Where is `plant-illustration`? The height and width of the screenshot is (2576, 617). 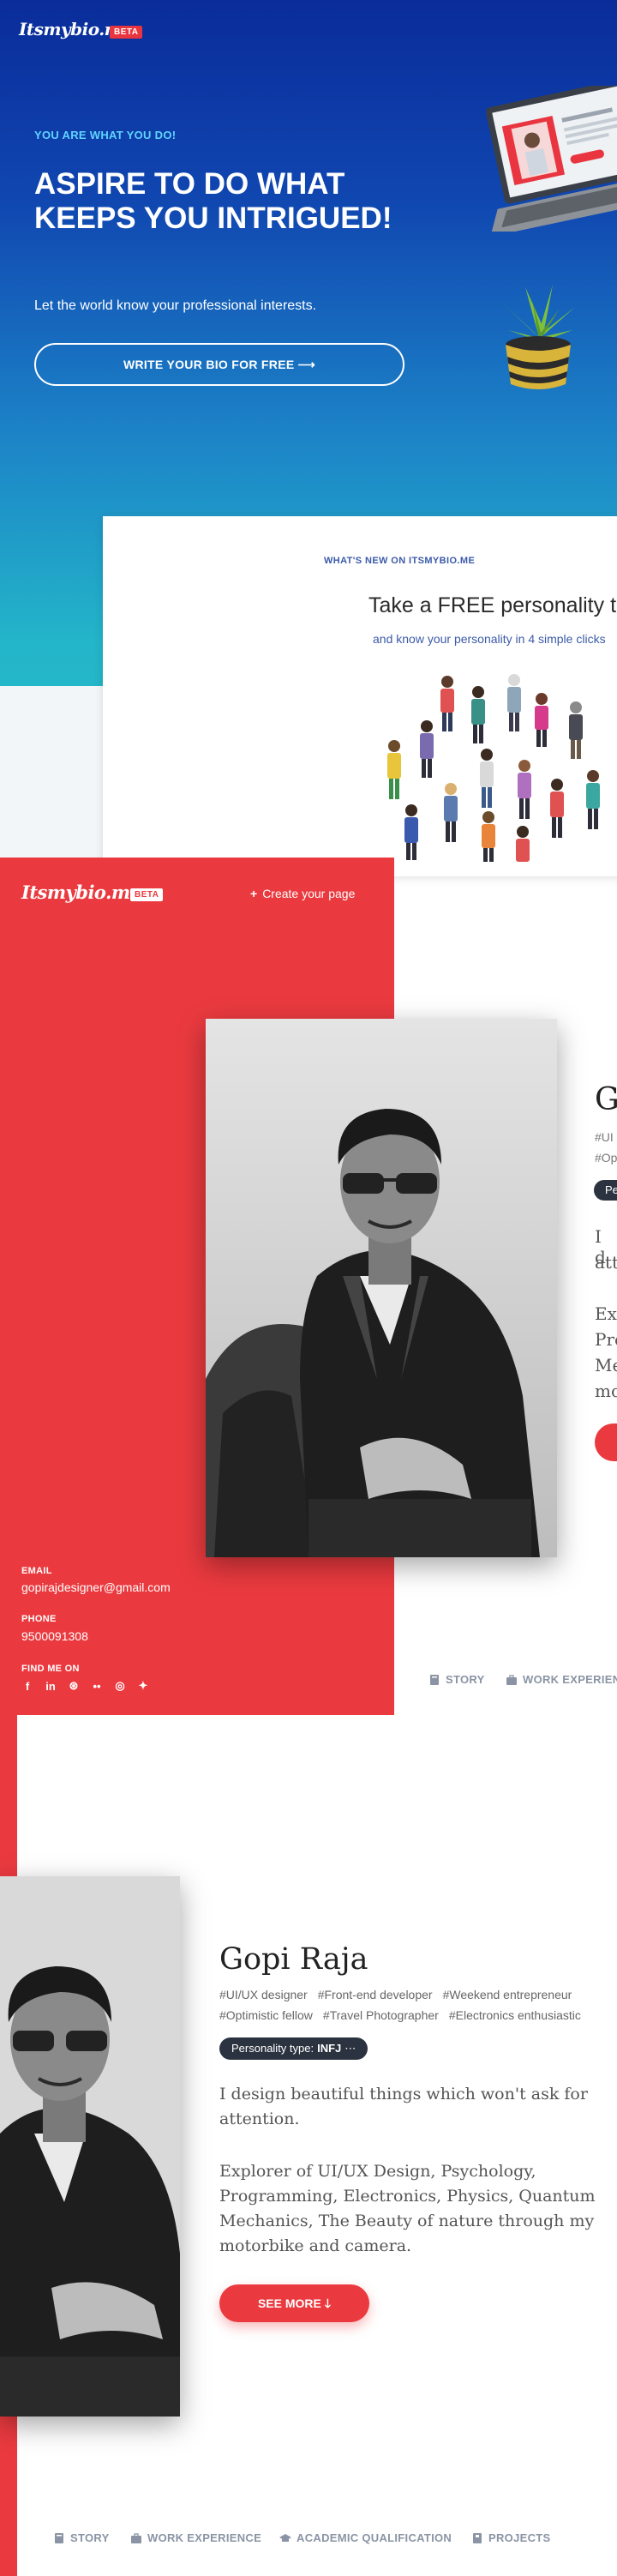 plant-illustration is located at coordinates (539, 337).